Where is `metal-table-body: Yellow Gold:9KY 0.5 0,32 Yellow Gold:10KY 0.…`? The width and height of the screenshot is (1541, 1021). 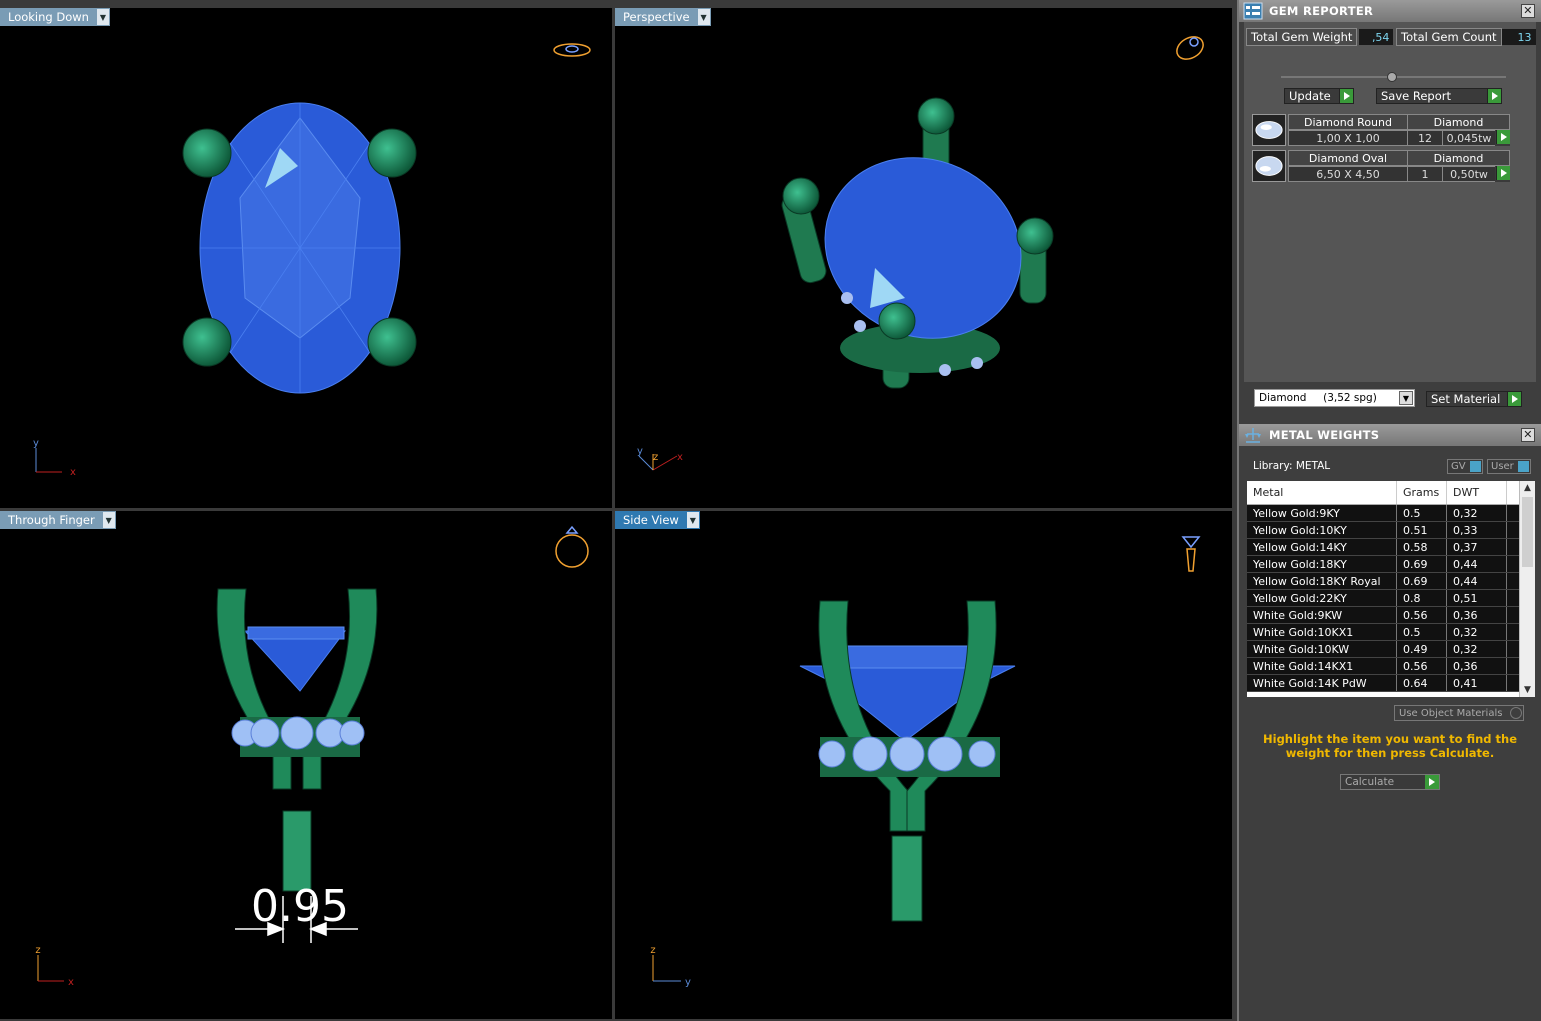
metal-table-body: Yellow Gold:9KY 0.5 0,32 Yellow Gold:10KY 0.… is located at coordinates (1391, 598).